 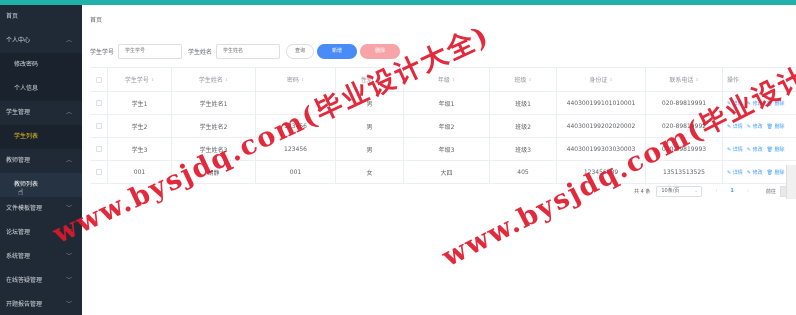 I want to click on sidebar-item-label: 教师管理, so click(x=18, y=160).